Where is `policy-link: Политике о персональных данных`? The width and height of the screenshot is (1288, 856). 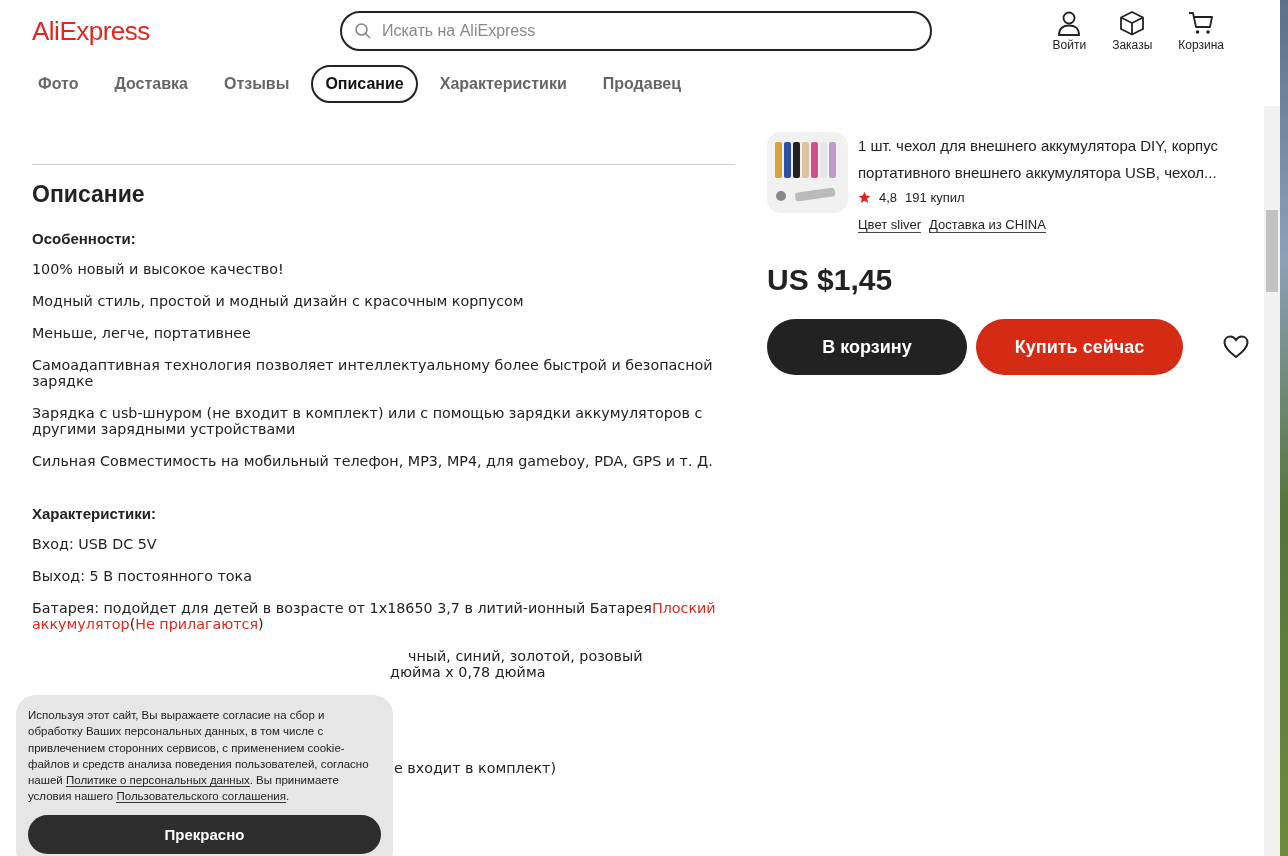 policy-link: Политике о персональных данных is located at coordinates (158, 781).